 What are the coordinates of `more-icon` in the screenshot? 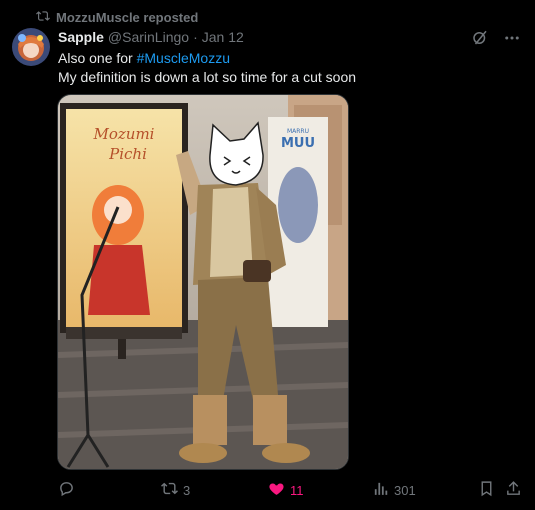 It's located at (512, 40).